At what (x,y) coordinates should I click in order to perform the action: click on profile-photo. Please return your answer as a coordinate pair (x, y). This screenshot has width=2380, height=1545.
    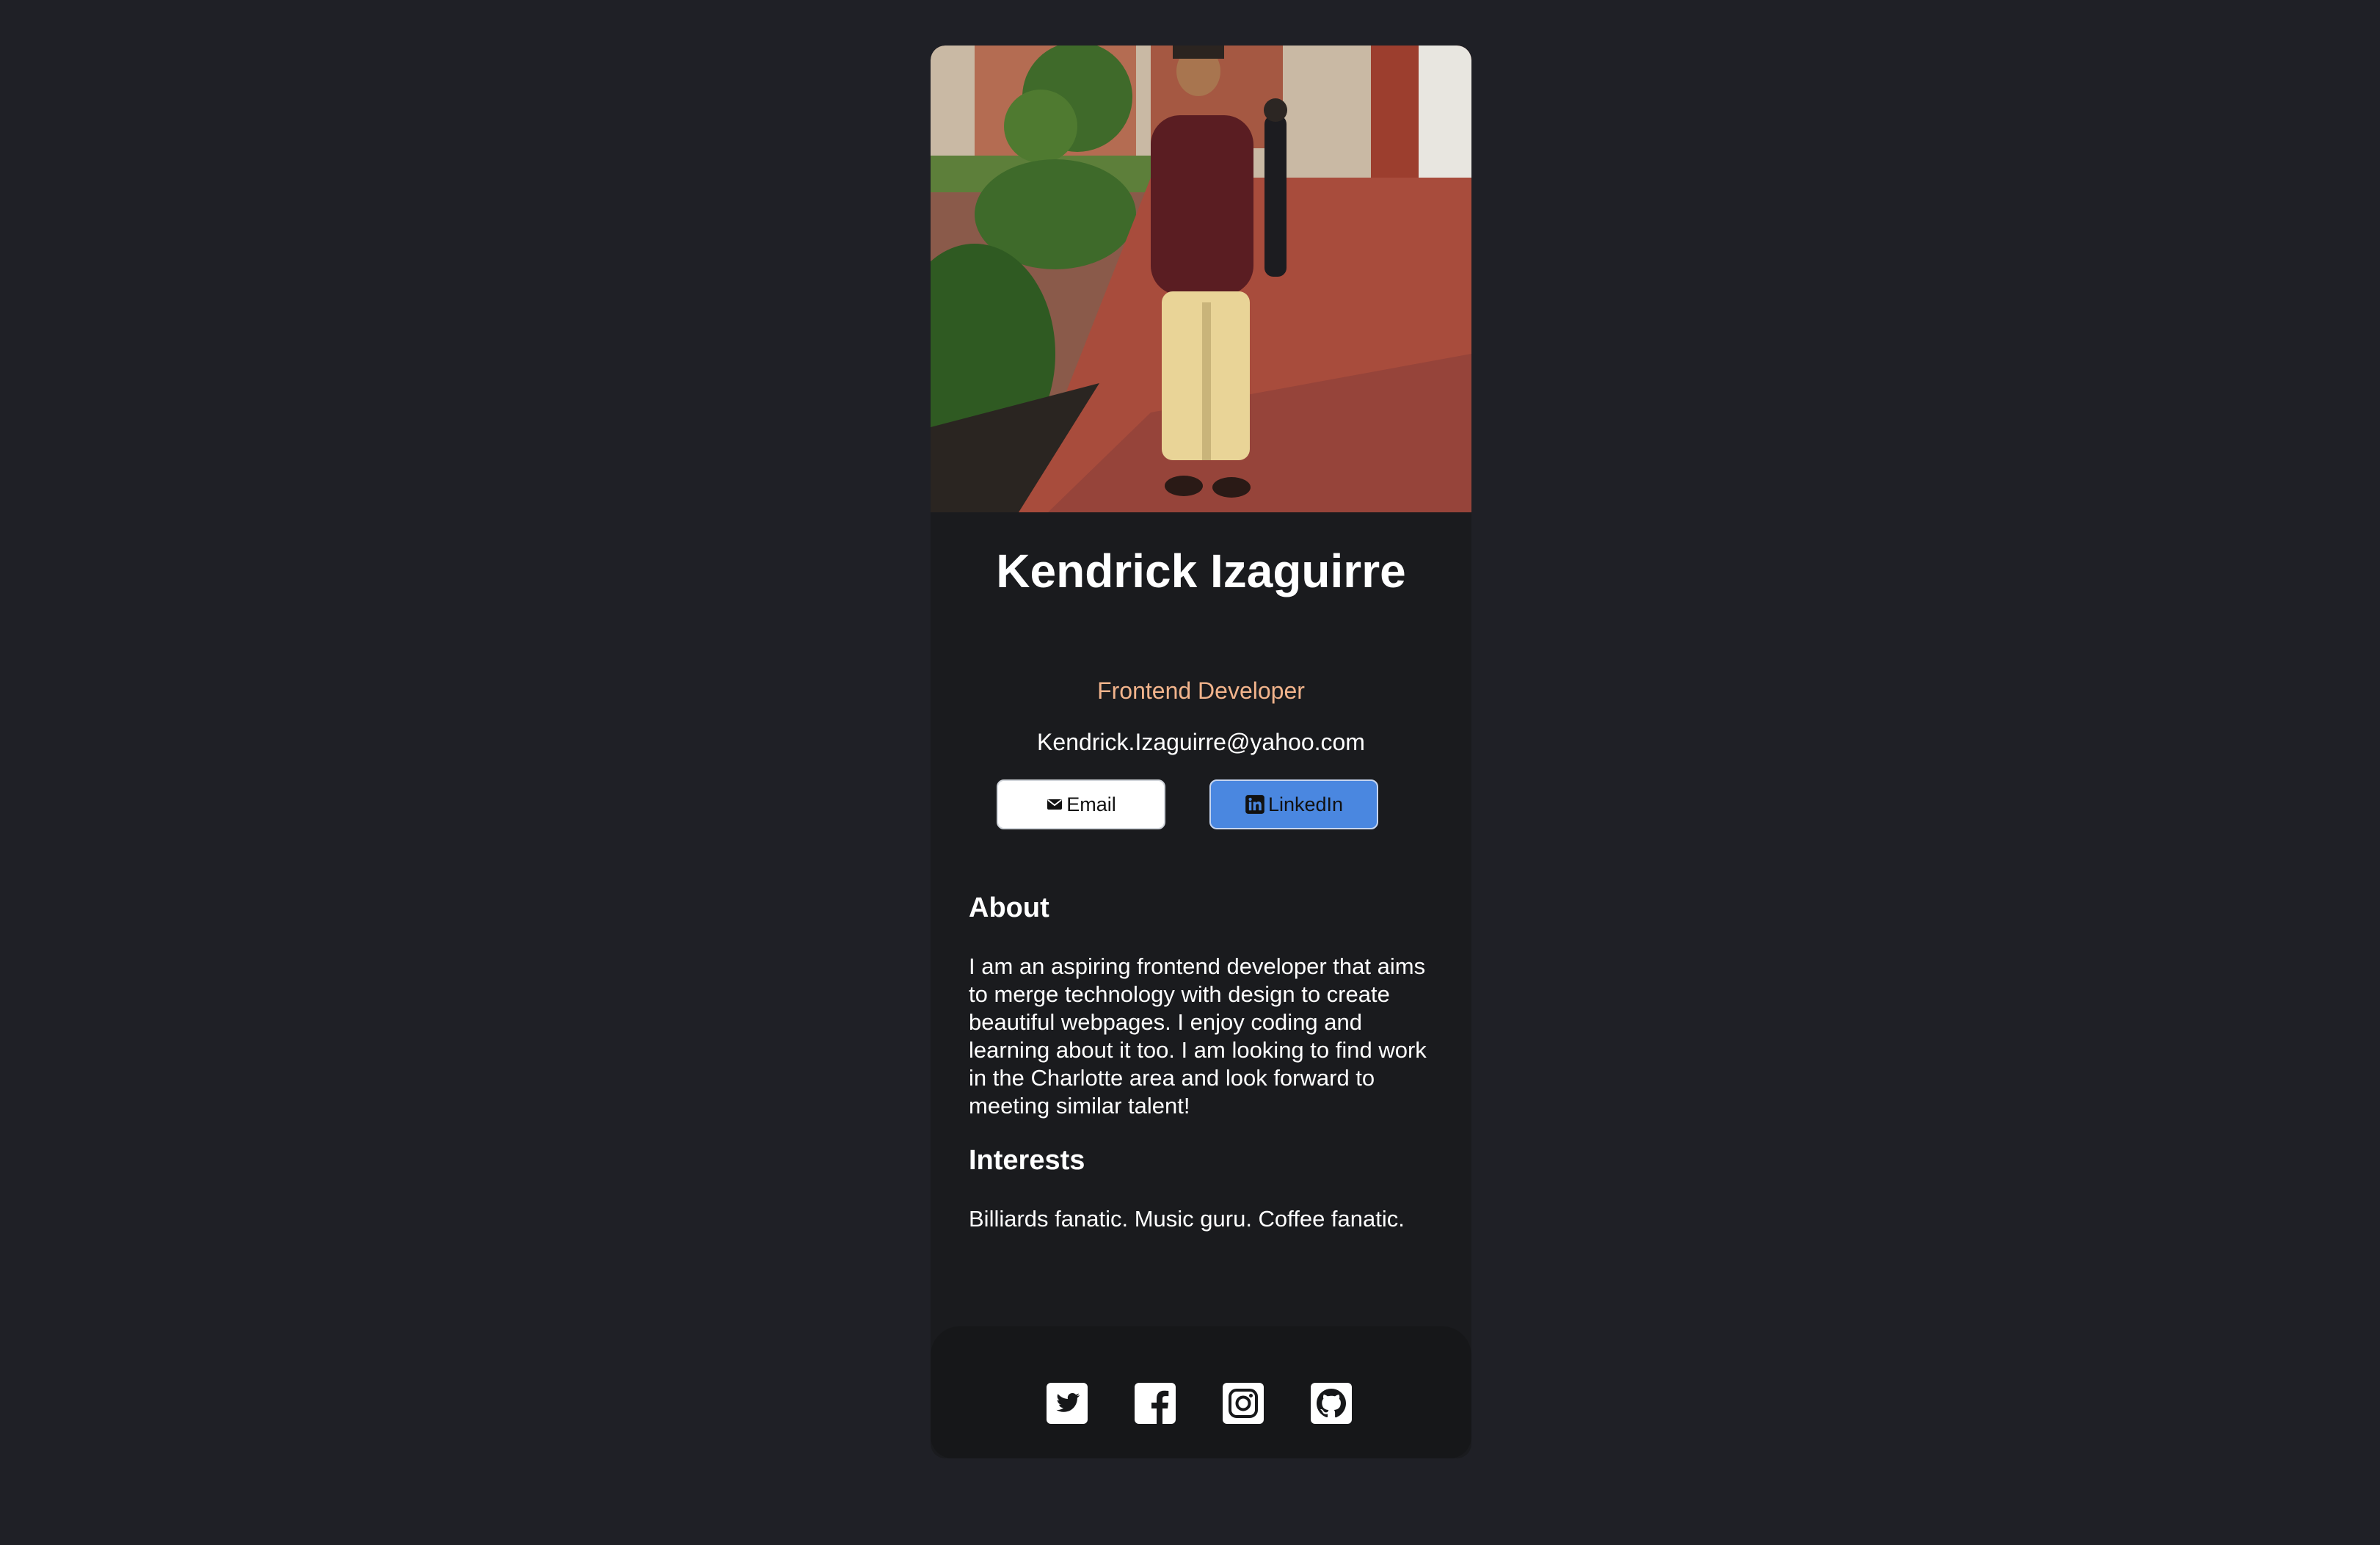
    Looking at the image, I should click on (1201, 279).